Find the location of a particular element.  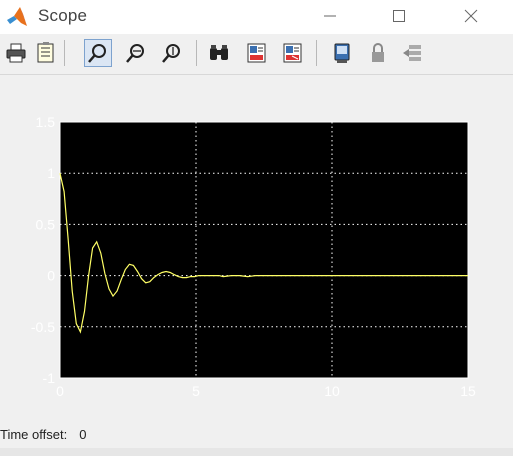

save-axes-settings-icon is located at coordinates (256, 53).